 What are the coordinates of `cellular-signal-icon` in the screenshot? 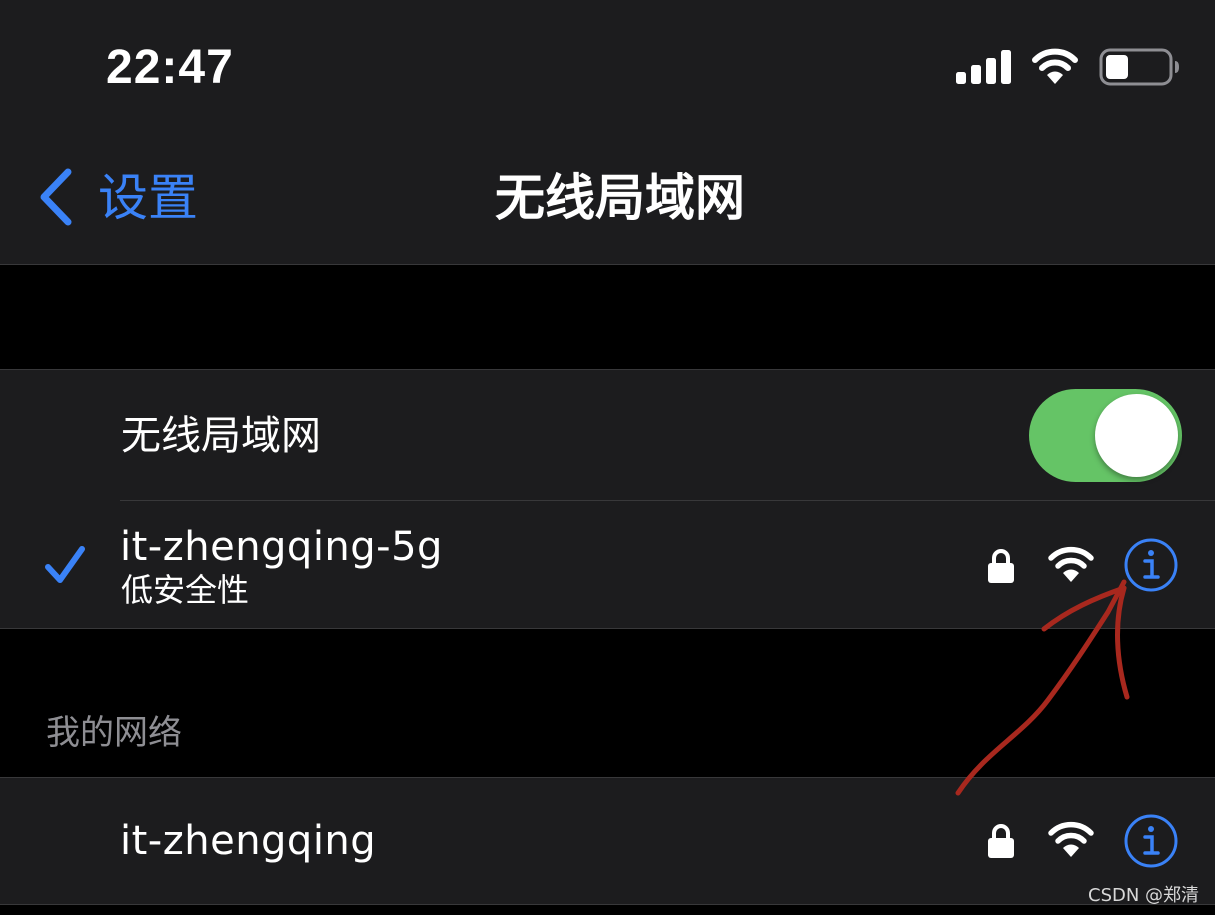 It's located at (983, 67).